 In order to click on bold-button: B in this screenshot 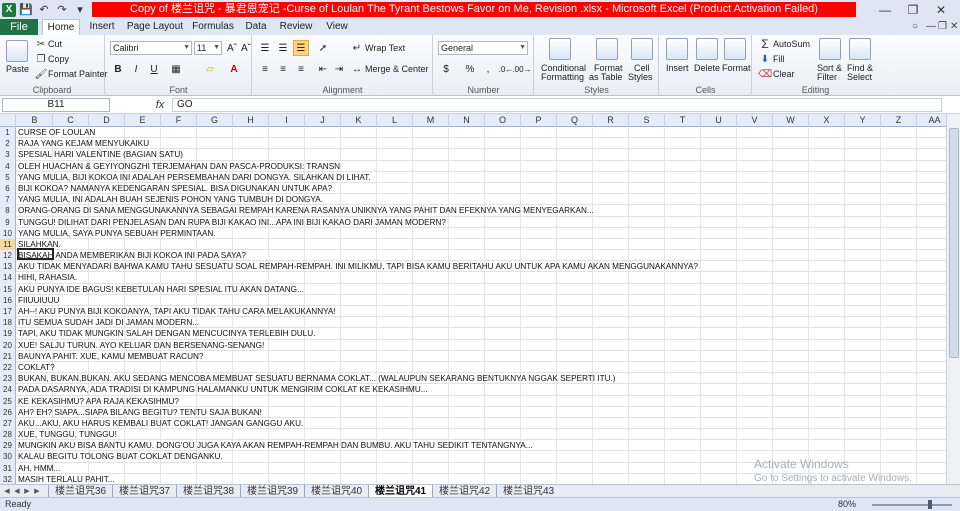, I will do `click(118, 69)`.